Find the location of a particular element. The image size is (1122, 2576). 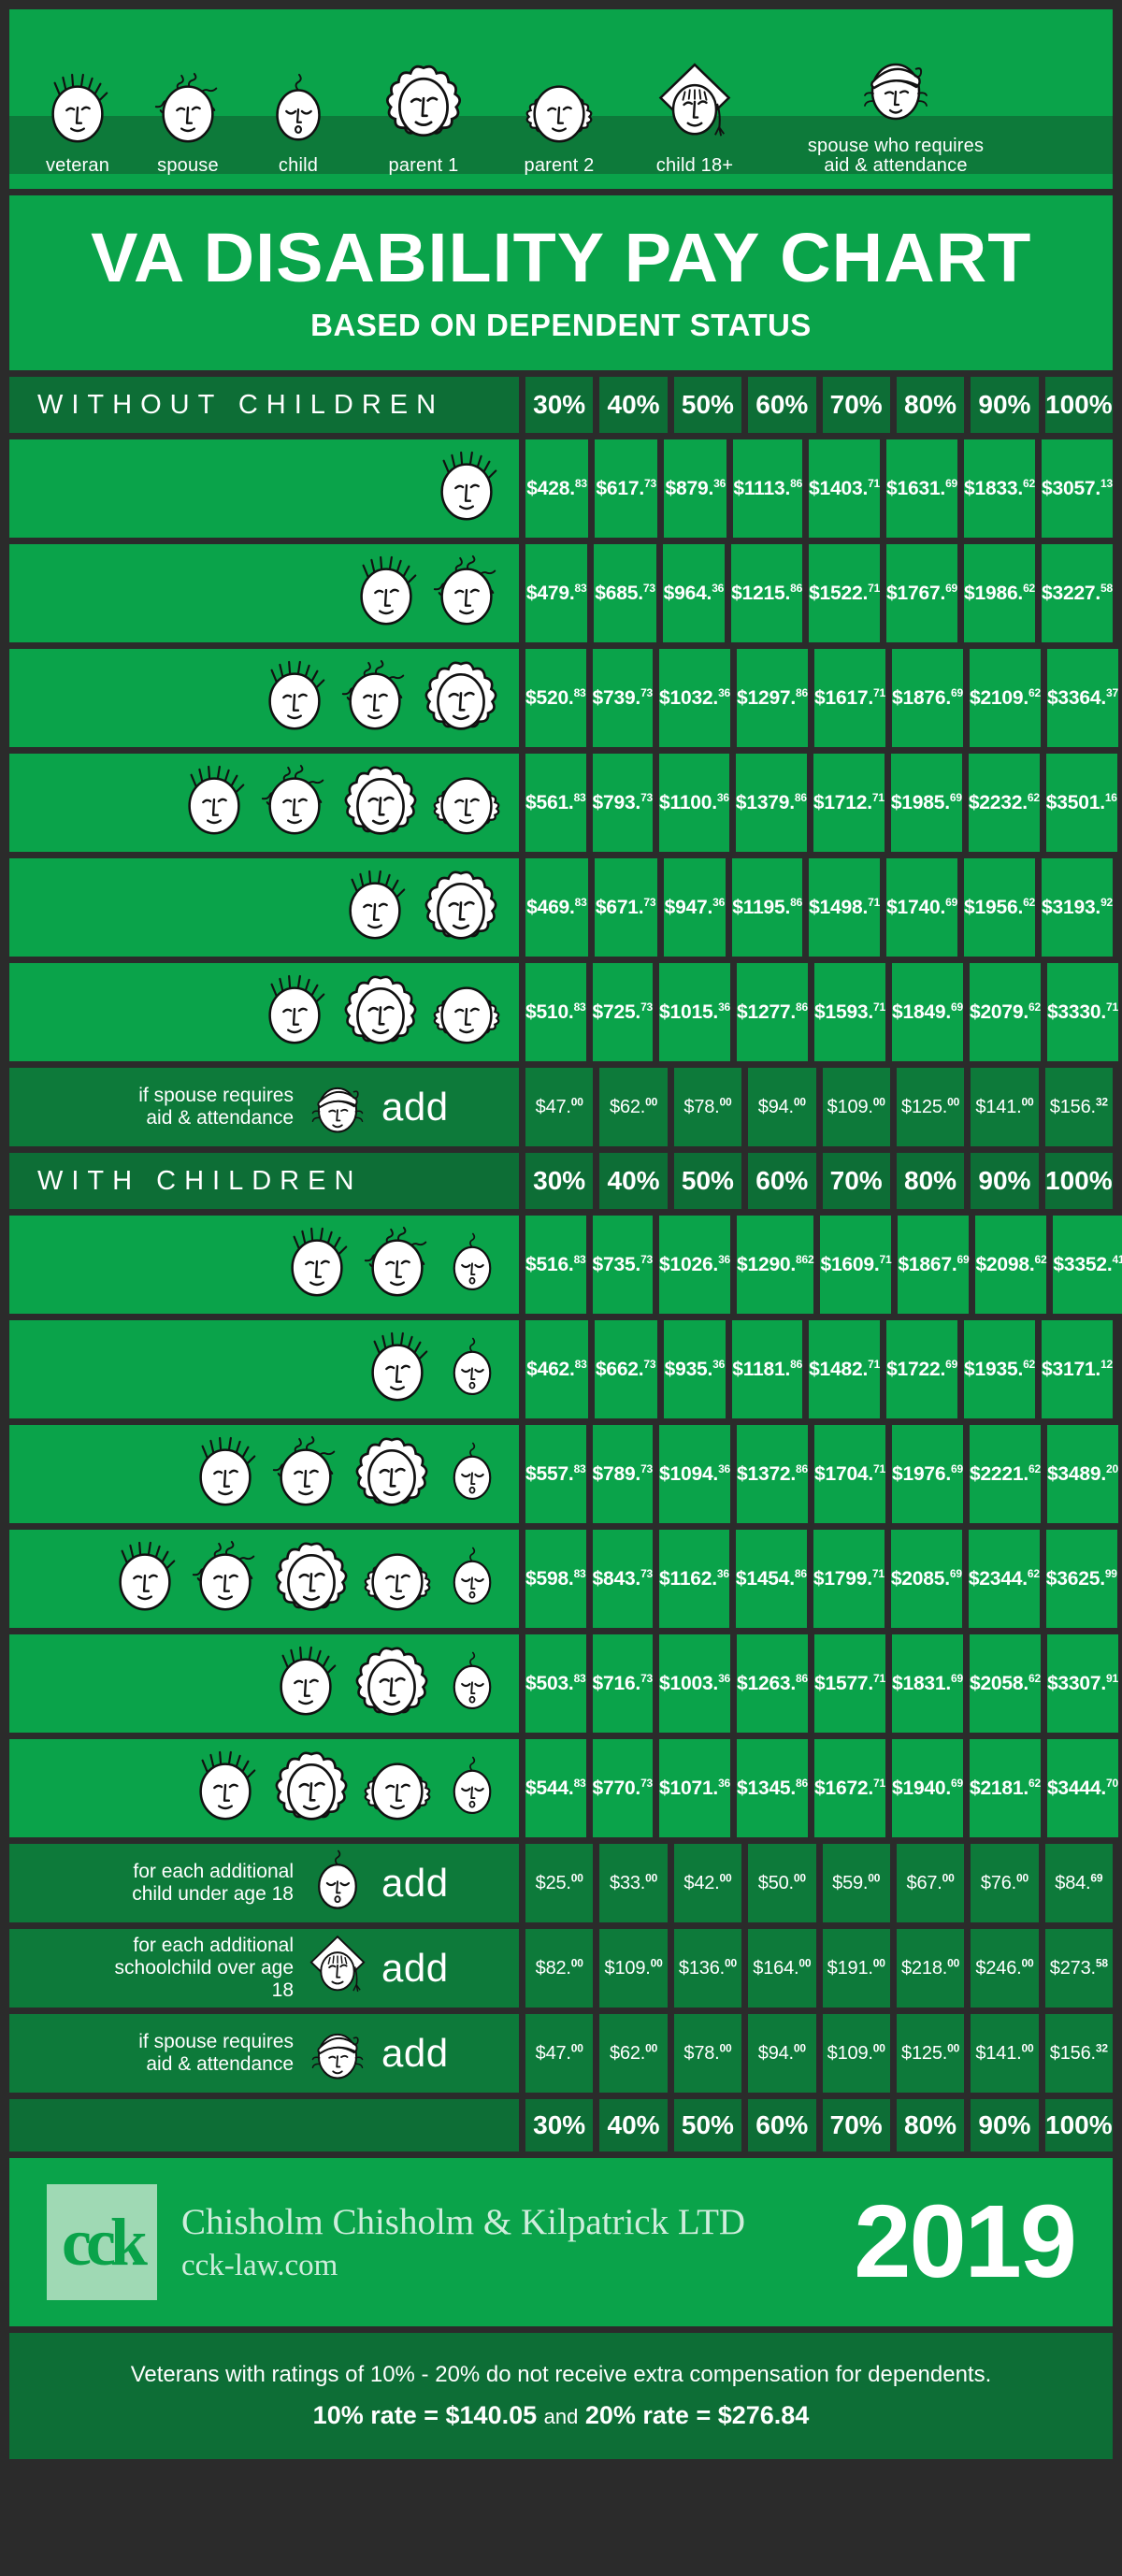

footer-rating-label: 60% is located at coordinates (782, 2125).